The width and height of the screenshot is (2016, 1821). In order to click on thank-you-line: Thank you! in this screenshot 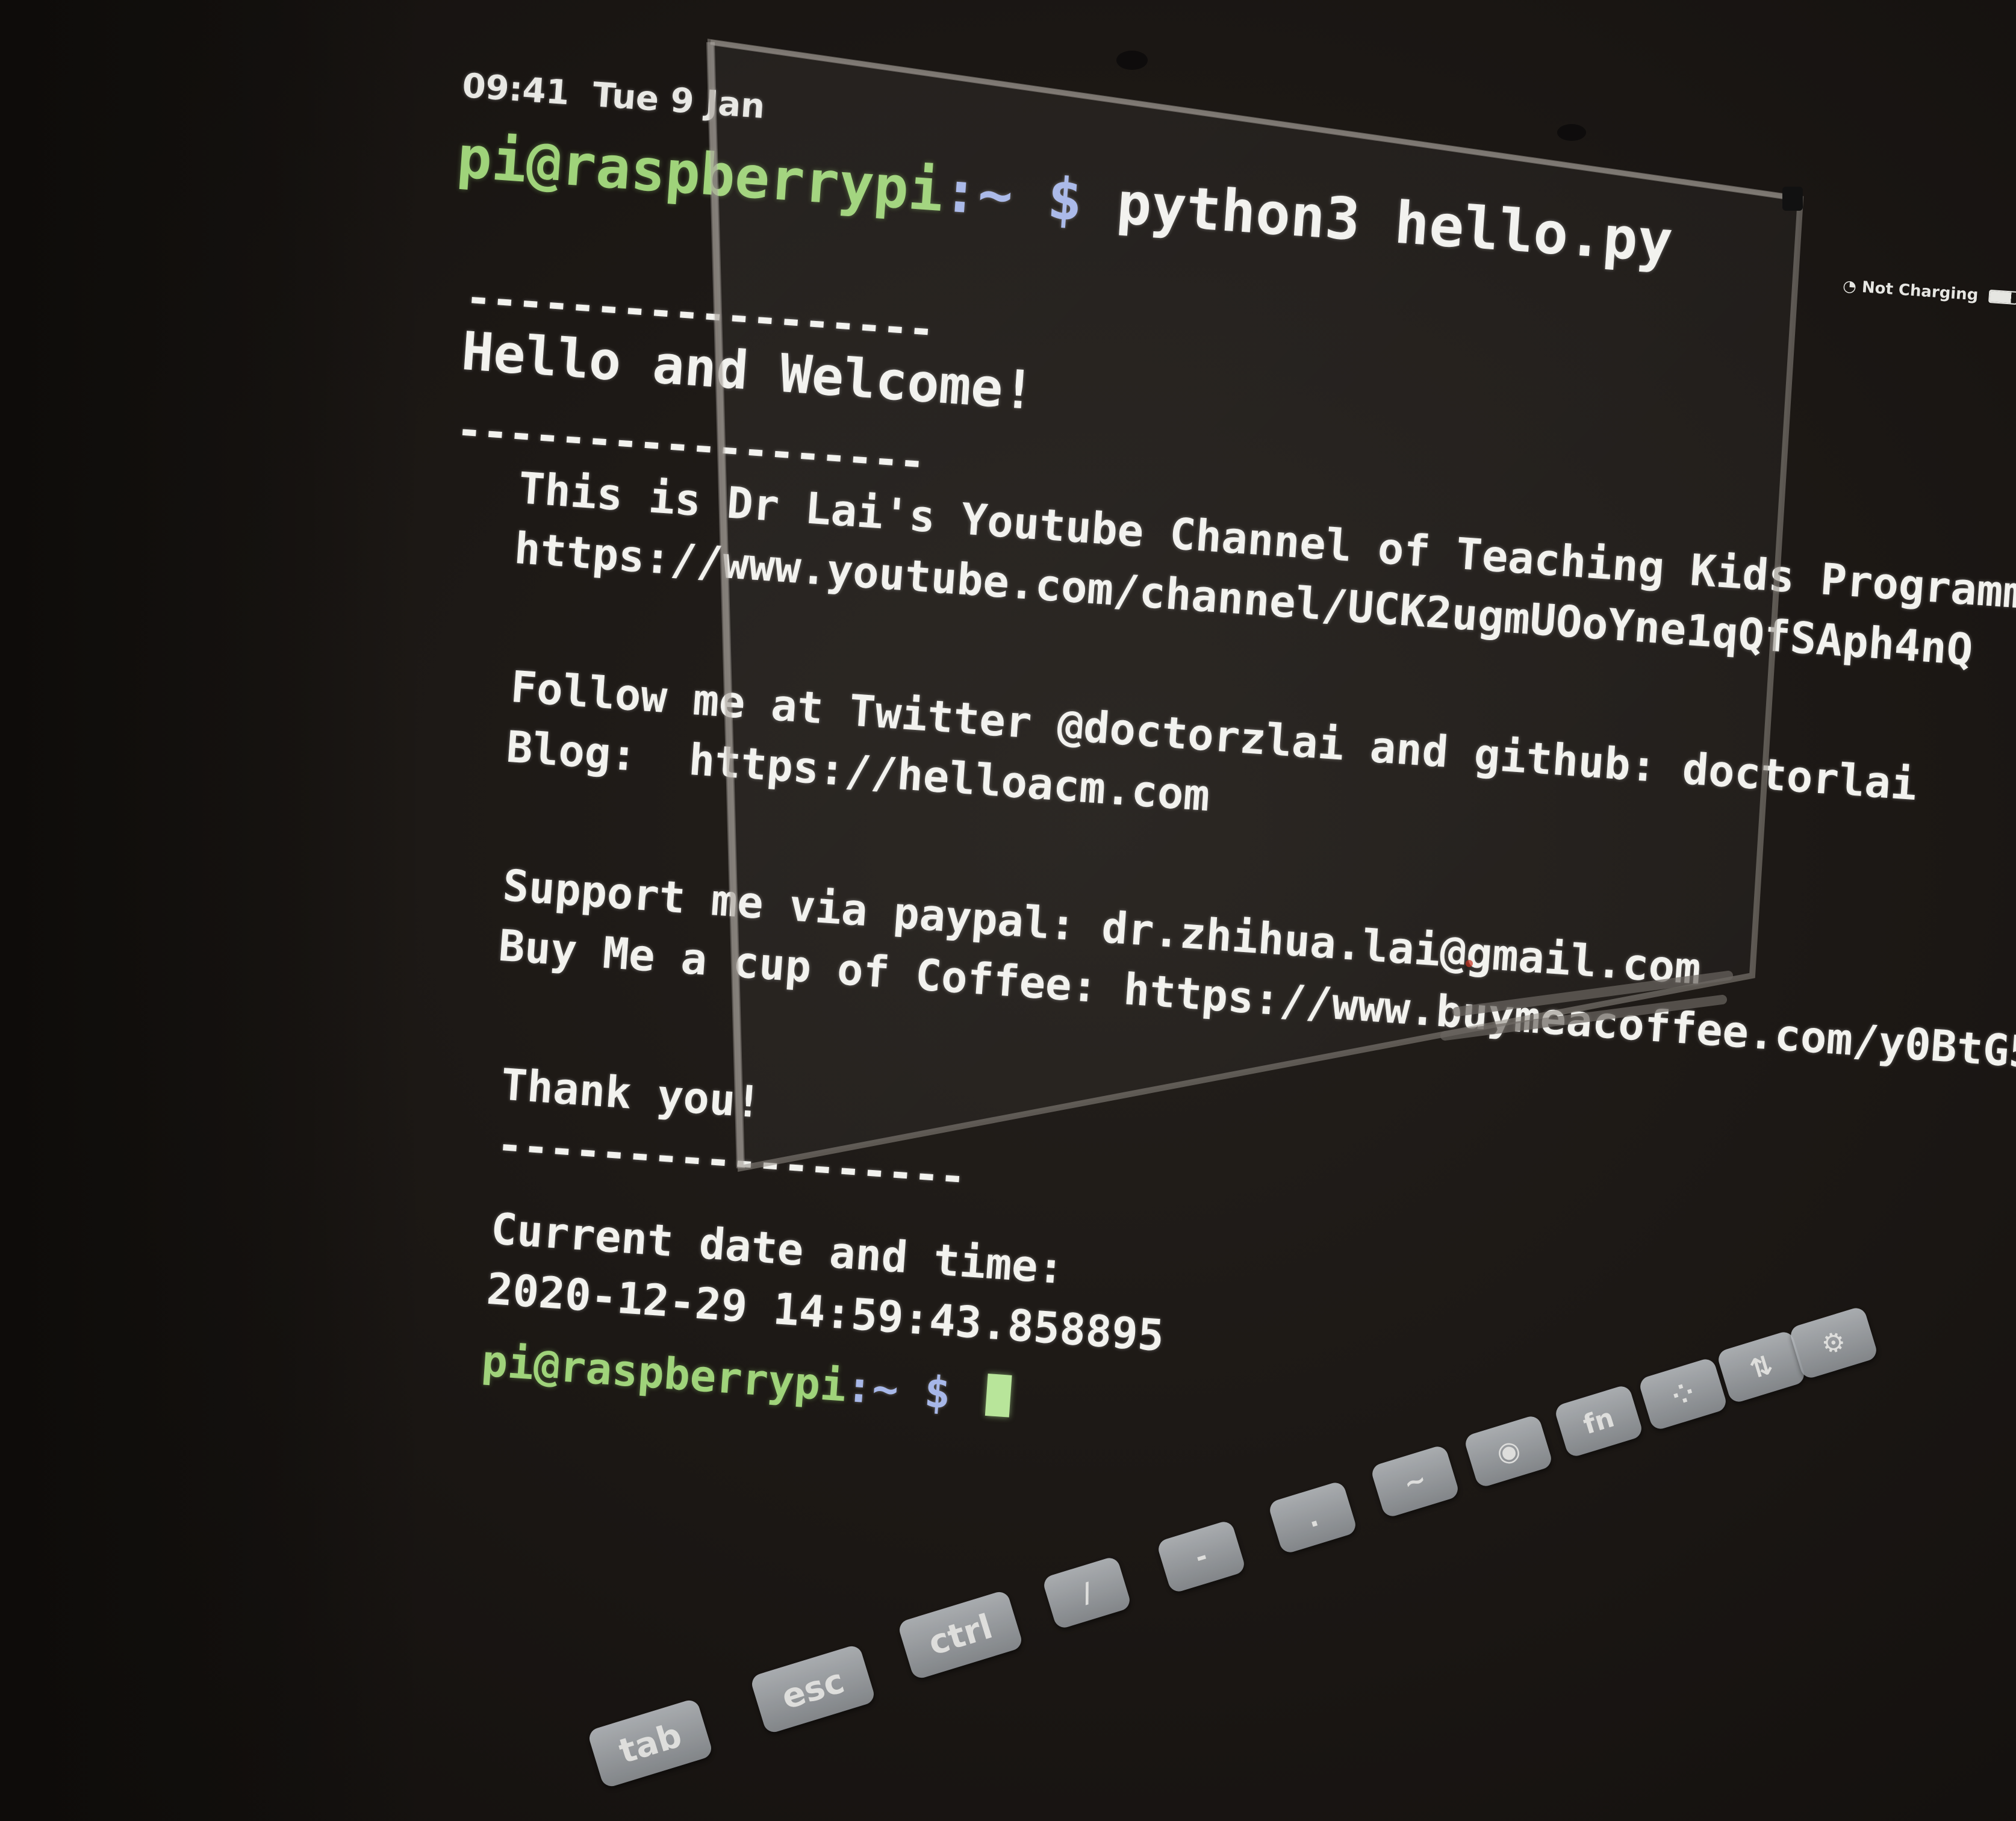, I will do `click(632, 1093)`.